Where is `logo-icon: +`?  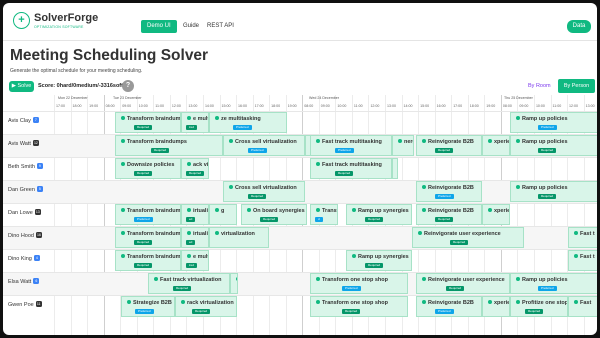 logo-icon: + is located at coordinates (21, 20).